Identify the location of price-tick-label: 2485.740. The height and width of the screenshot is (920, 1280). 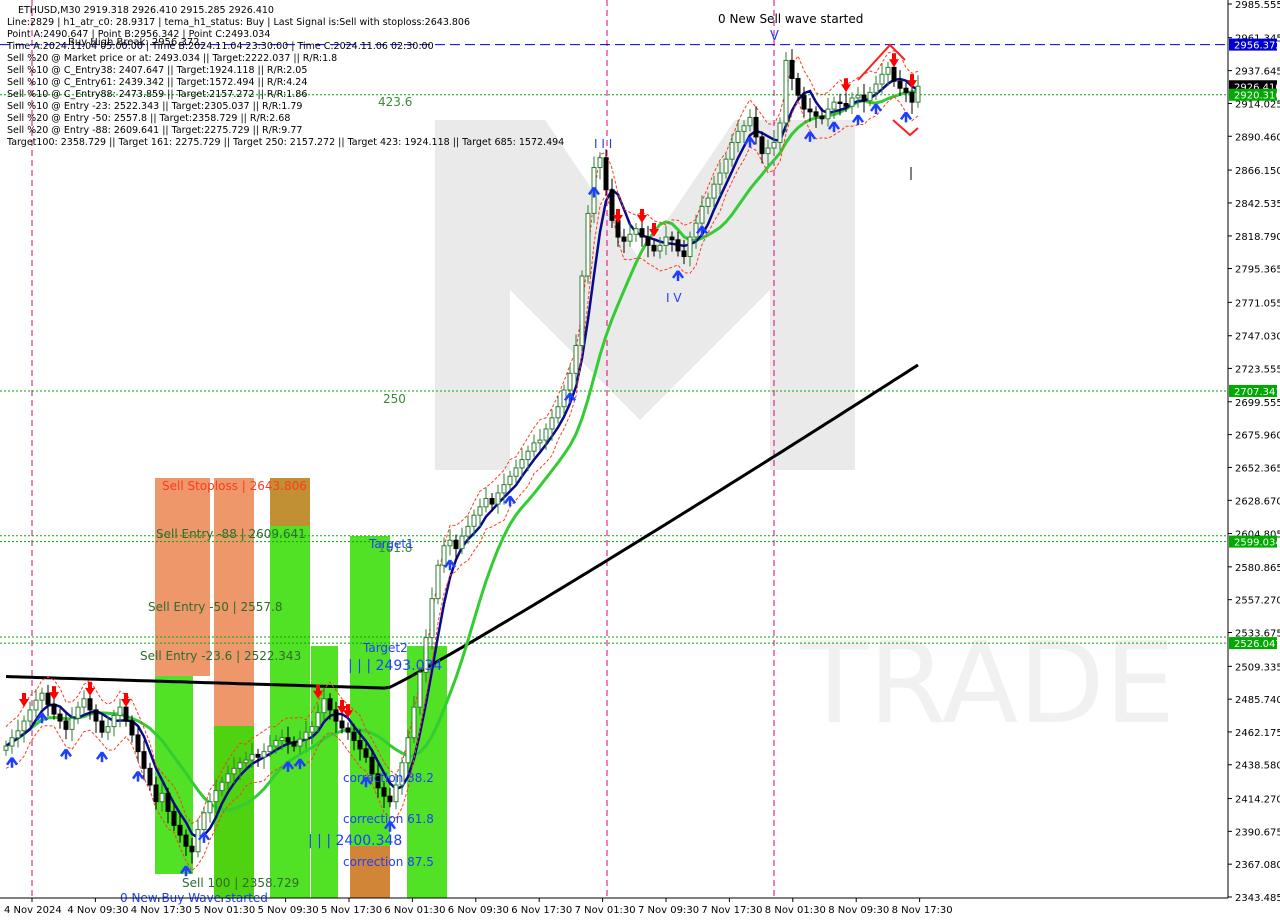
(1257, 700).